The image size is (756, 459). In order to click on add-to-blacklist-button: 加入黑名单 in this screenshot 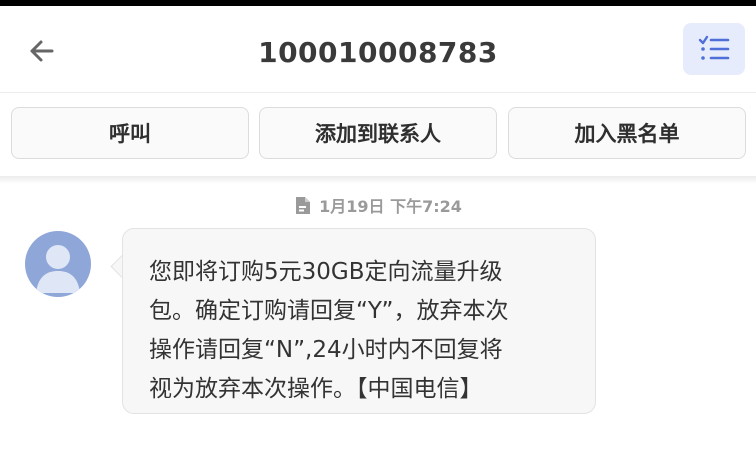, I will do `click(627, 133)`.